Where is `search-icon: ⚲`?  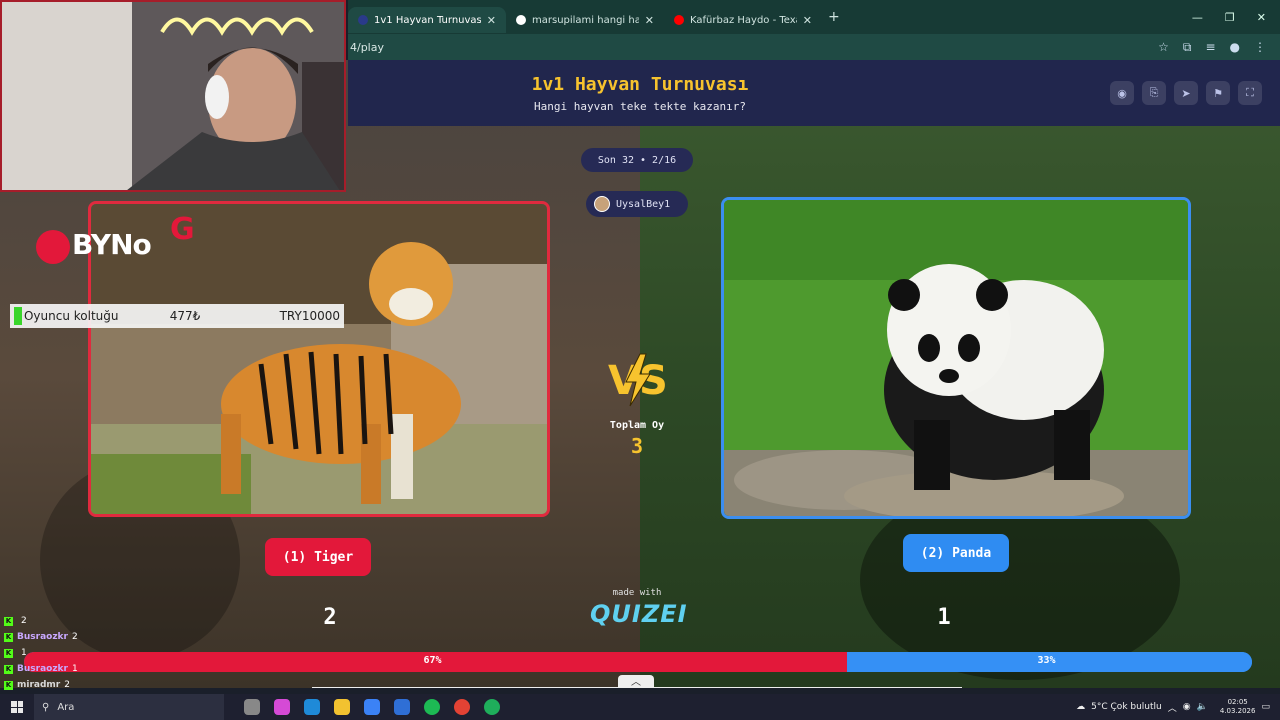
search-icon: ⚲ is located at coordinates (46, 707).